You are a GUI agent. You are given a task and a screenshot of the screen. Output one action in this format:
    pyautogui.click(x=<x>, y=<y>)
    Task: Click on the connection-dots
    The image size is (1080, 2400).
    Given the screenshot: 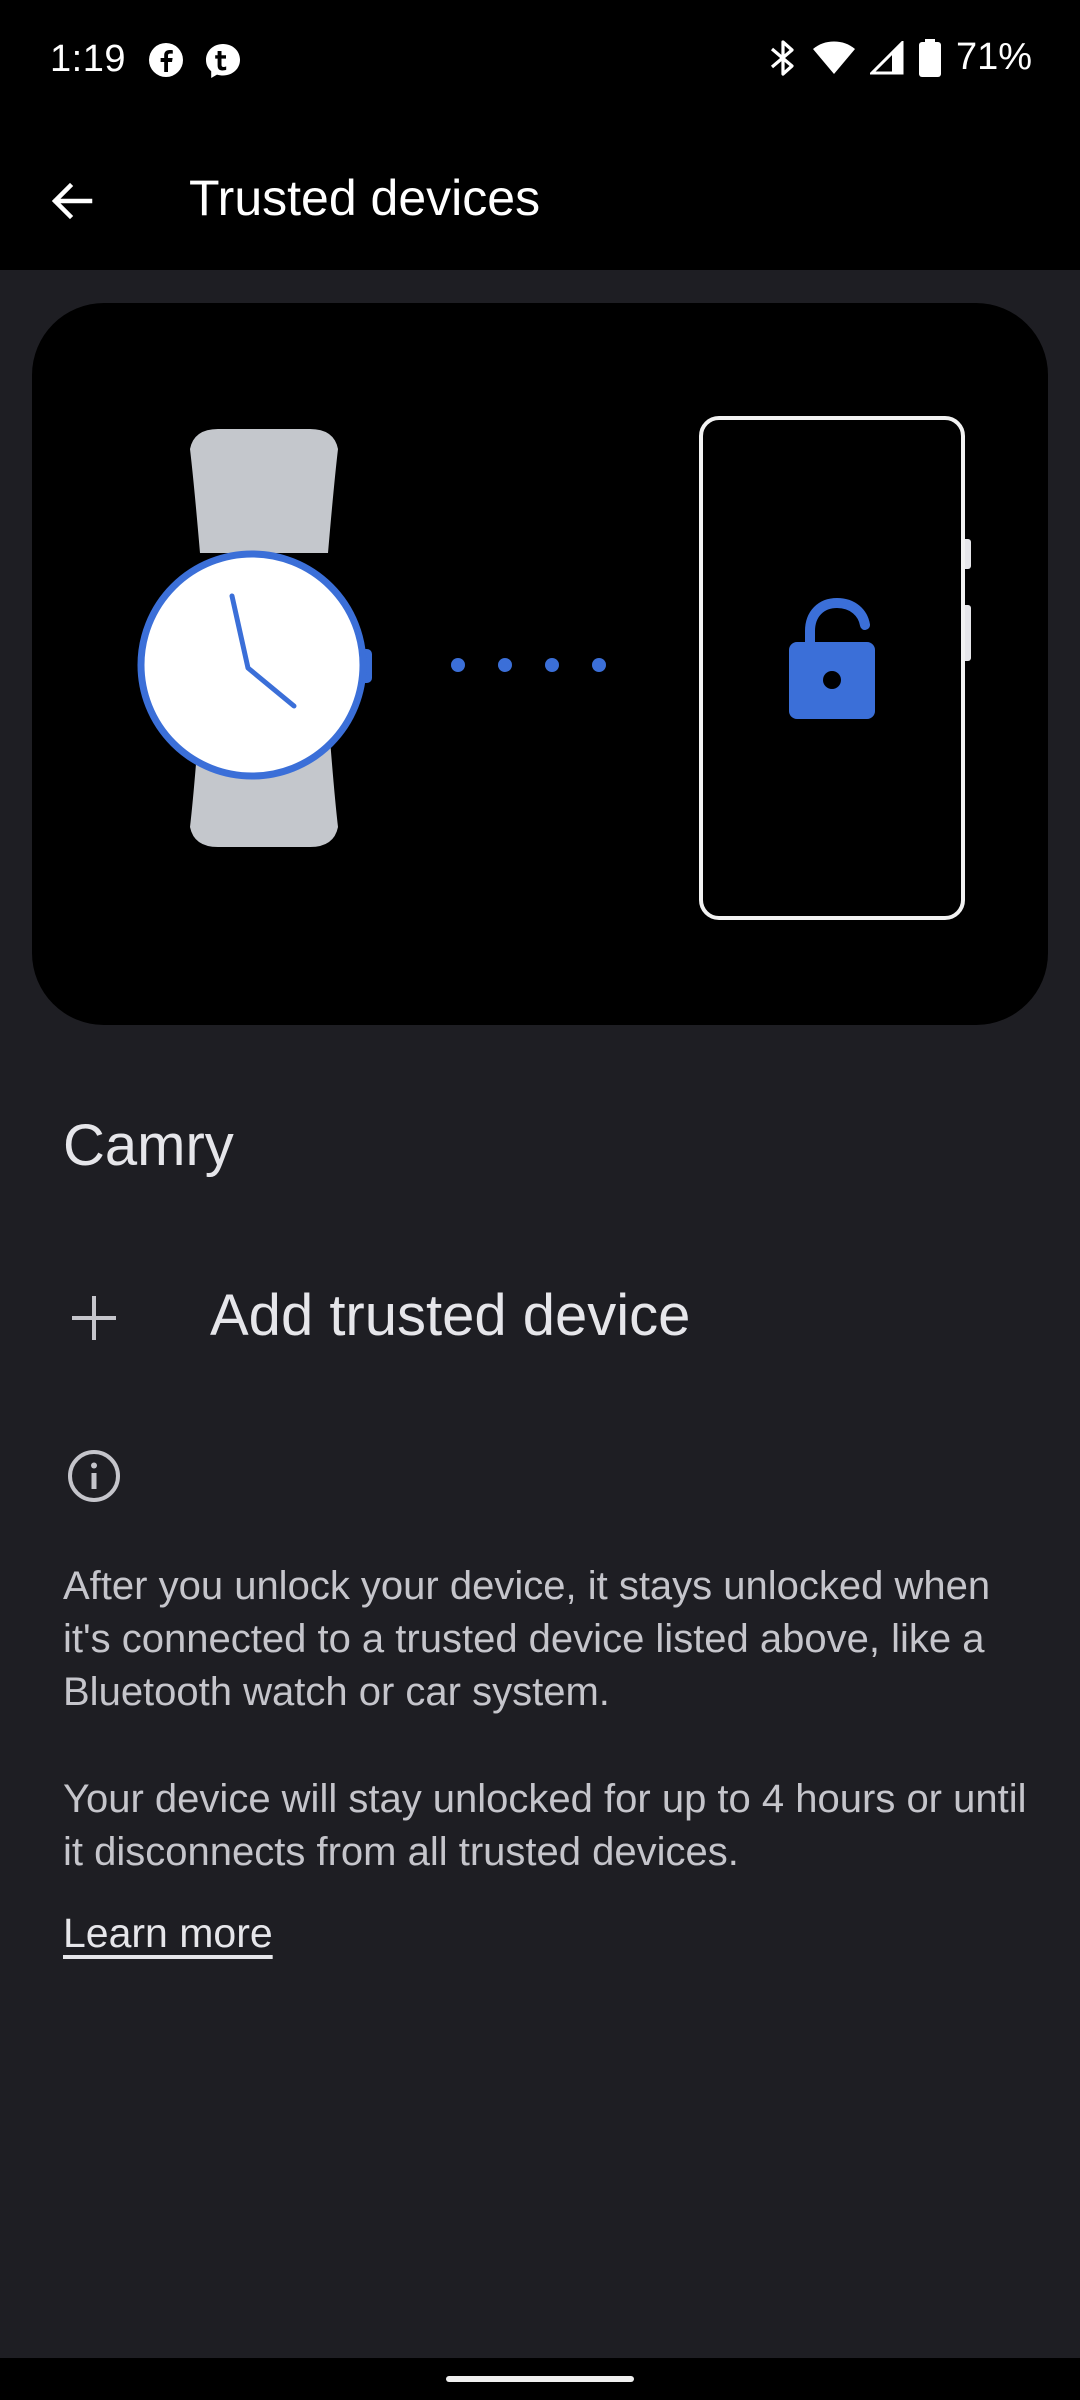 What is the action you would take?
    pyautogui.click(x=528, y=665)
    